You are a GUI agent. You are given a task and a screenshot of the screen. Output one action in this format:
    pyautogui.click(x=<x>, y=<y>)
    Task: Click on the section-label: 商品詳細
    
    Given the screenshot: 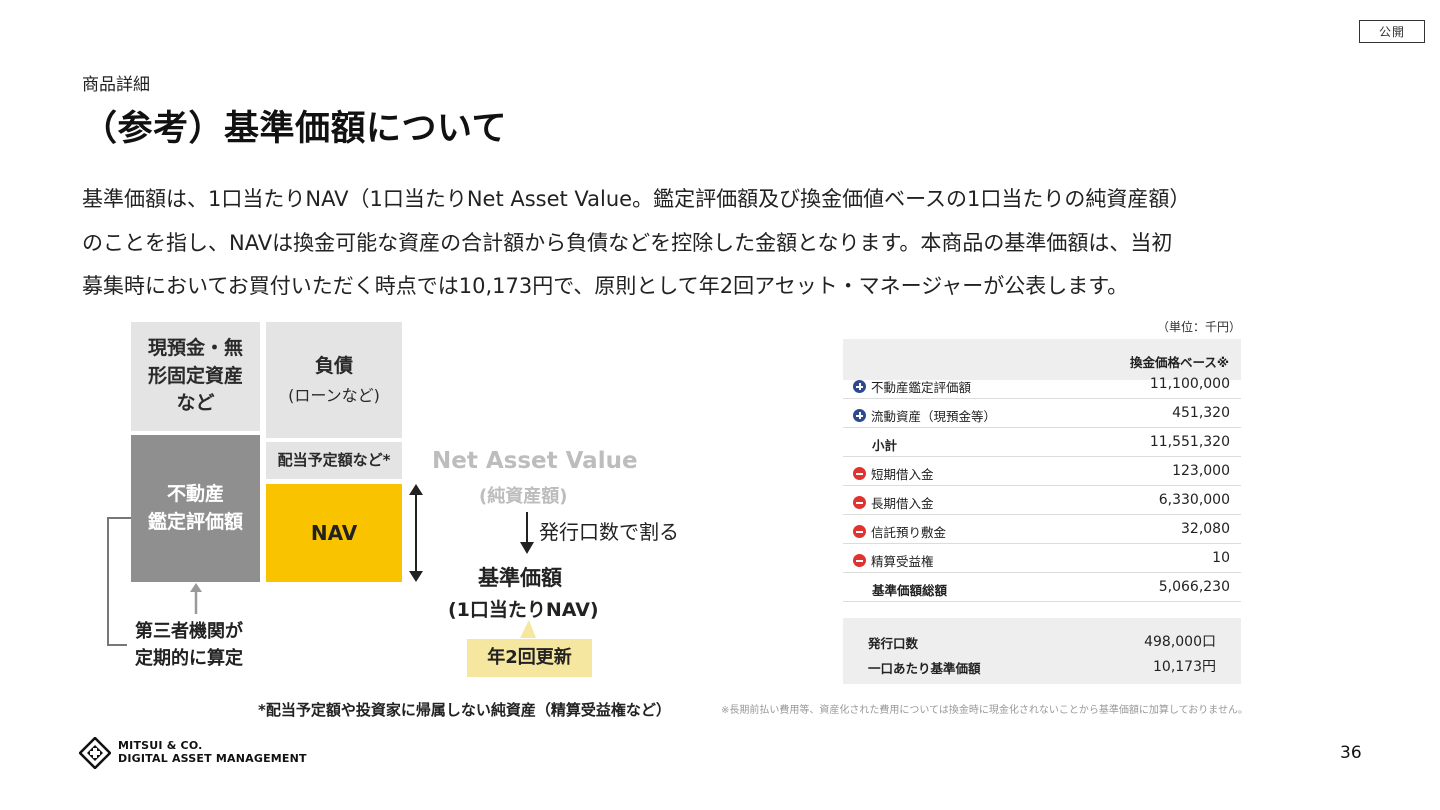 What is the action you would take?
    pyautogui.click(x=116, y=85)
    